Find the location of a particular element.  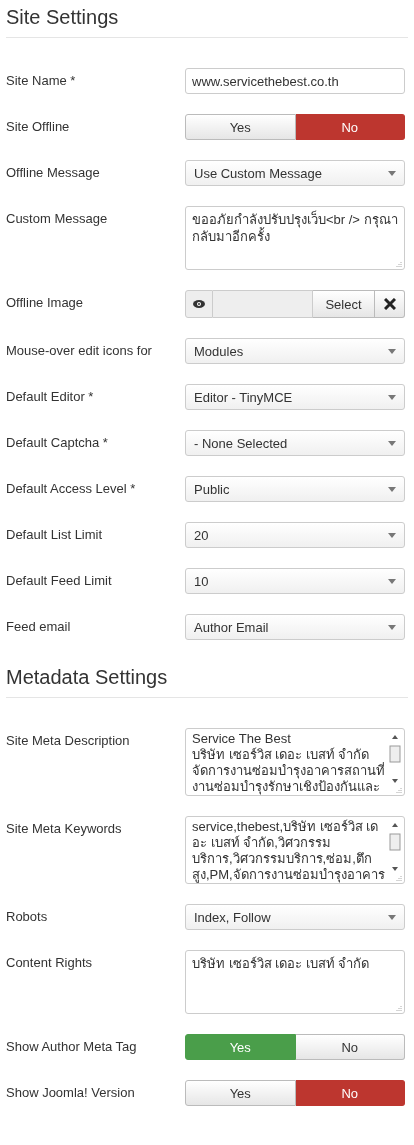

field-label: Default List Limit is located at coordinates (55, 534).